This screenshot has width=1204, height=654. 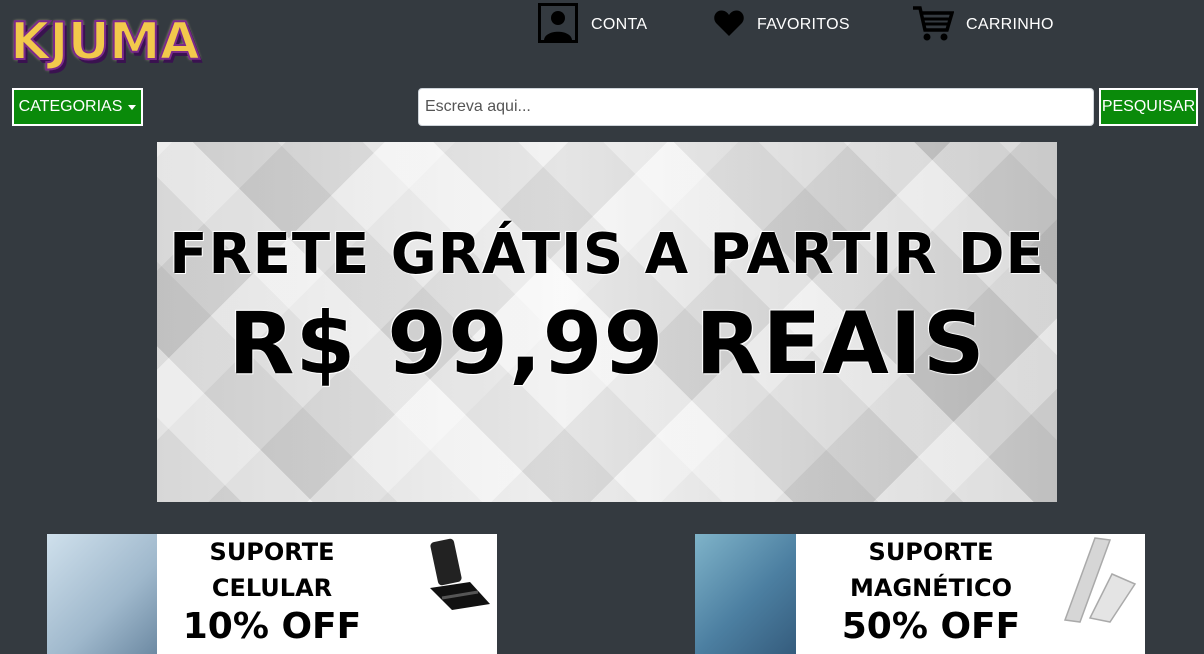 What do you see at coordinates (729, 25) in the screenshot?
I see `heart-icon` at bounding box center [729, 25].